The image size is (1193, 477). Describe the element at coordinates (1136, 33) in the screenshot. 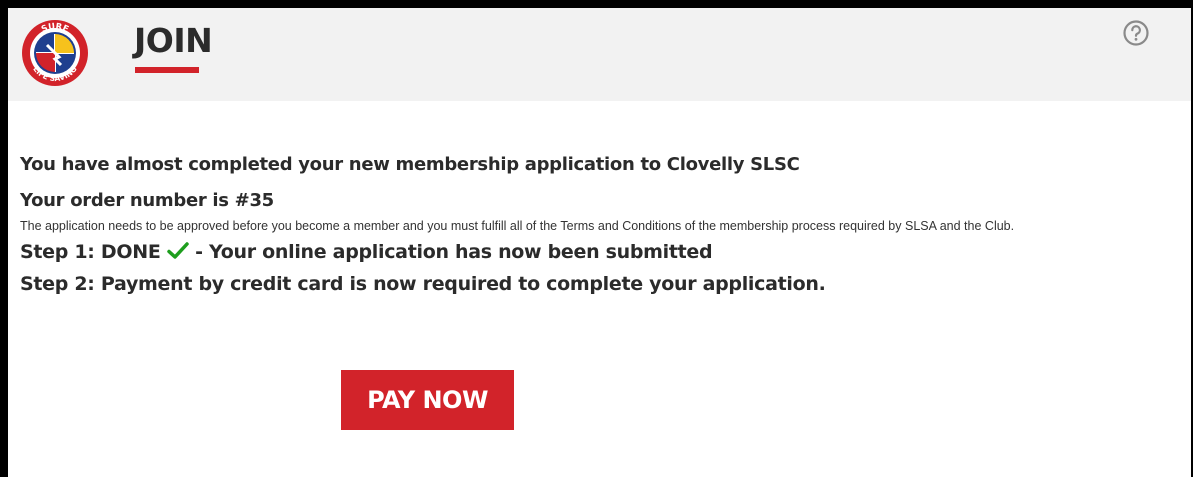

I see `question-circle-icon` at that location.